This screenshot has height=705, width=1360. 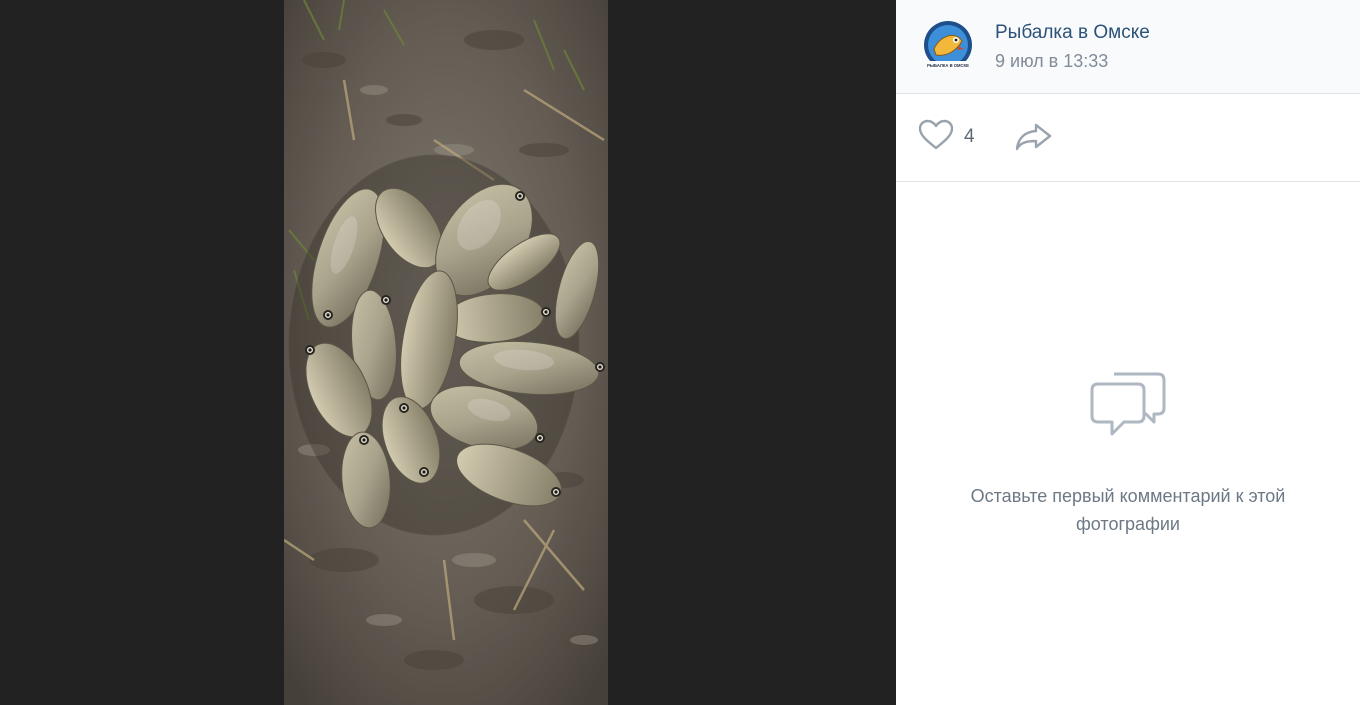 I want to click on like-button: 4, so click(x=946, y=137).